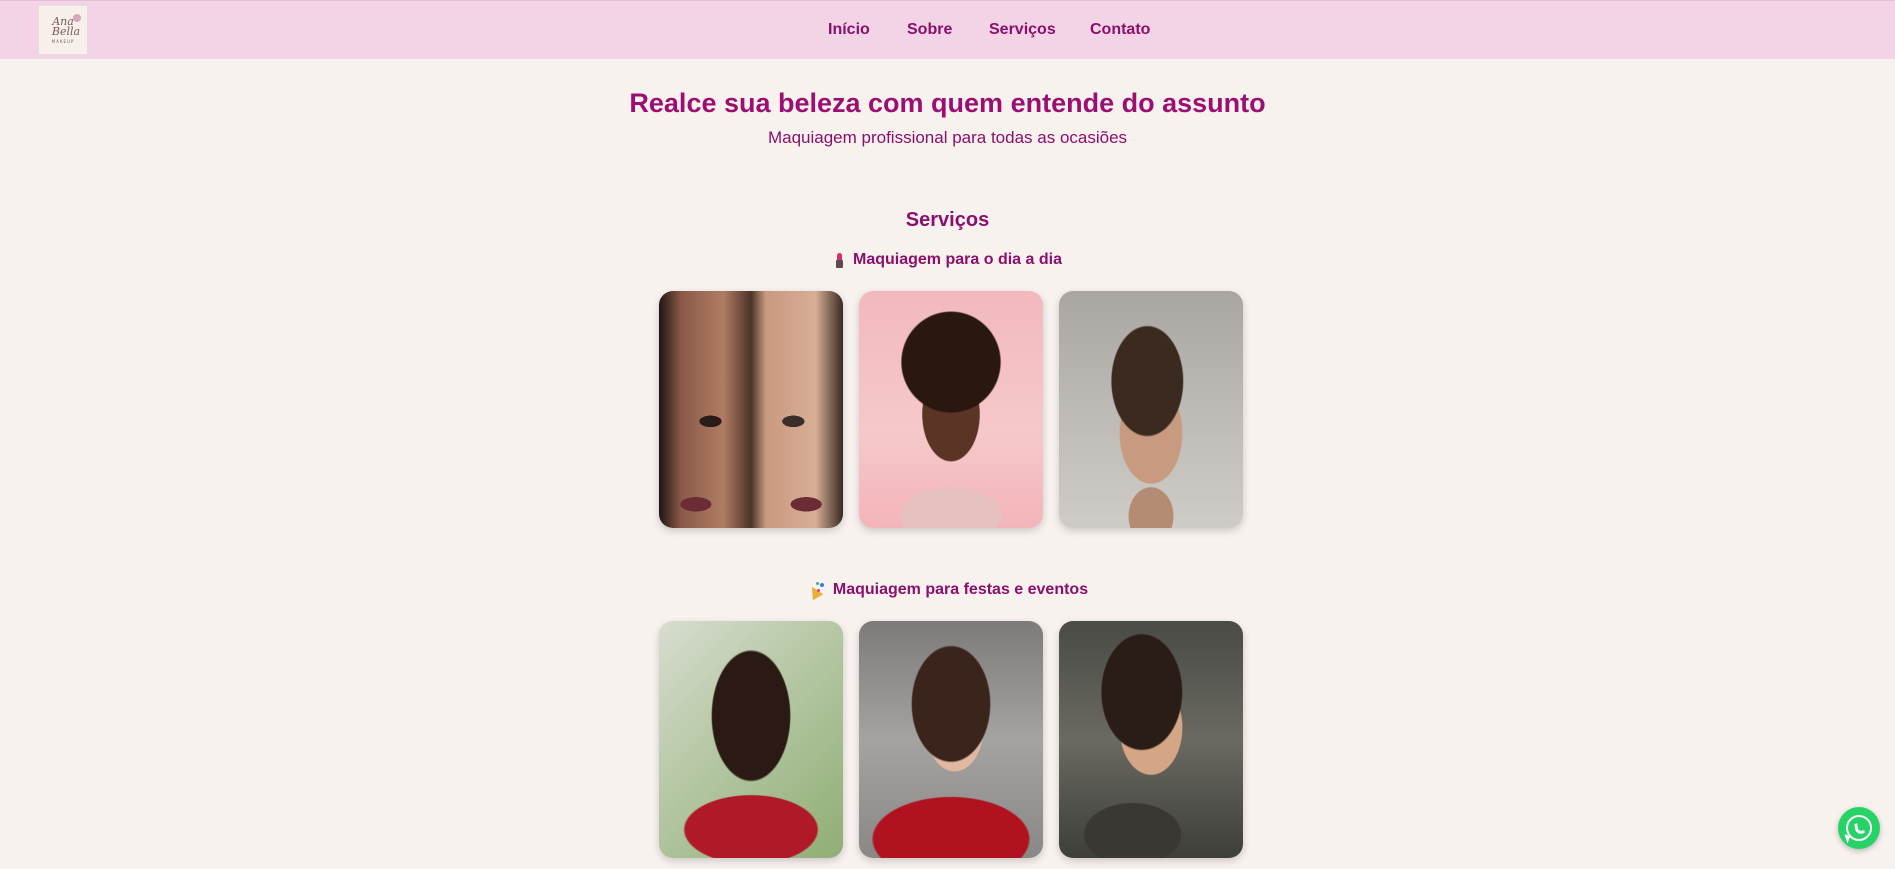 This screenshot has height=869, width=1895. Describe the element at coordinates (929, 30) in the screenshot. I see `nav-sobre: Sobre` at that location.